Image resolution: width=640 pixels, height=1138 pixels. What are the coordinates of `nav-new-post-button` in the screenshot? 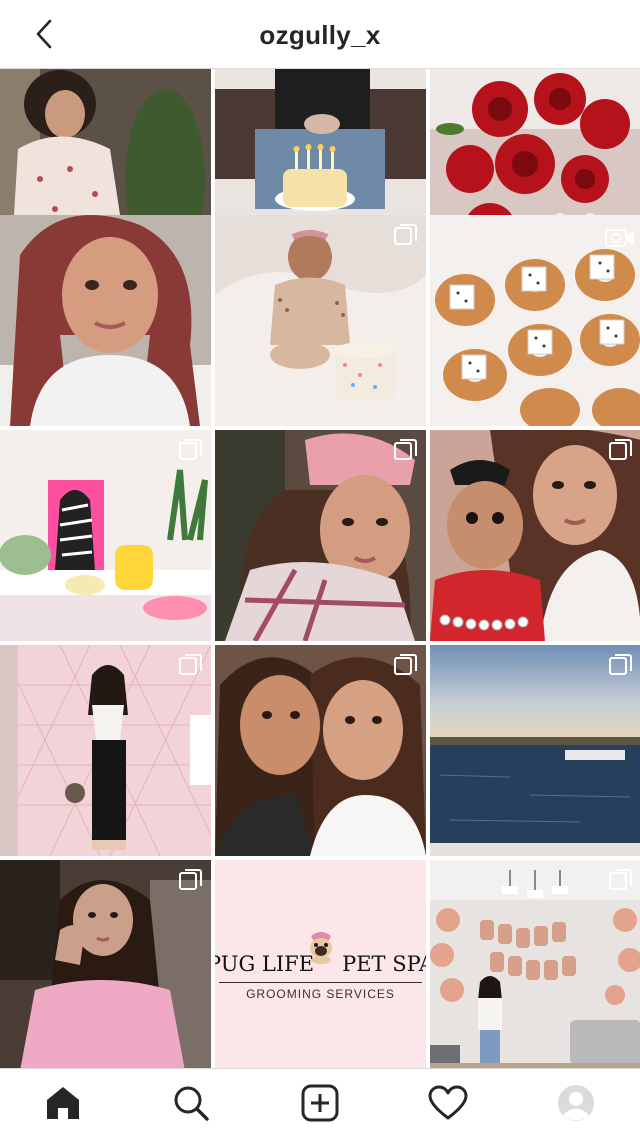 It's located at (320, 1103).